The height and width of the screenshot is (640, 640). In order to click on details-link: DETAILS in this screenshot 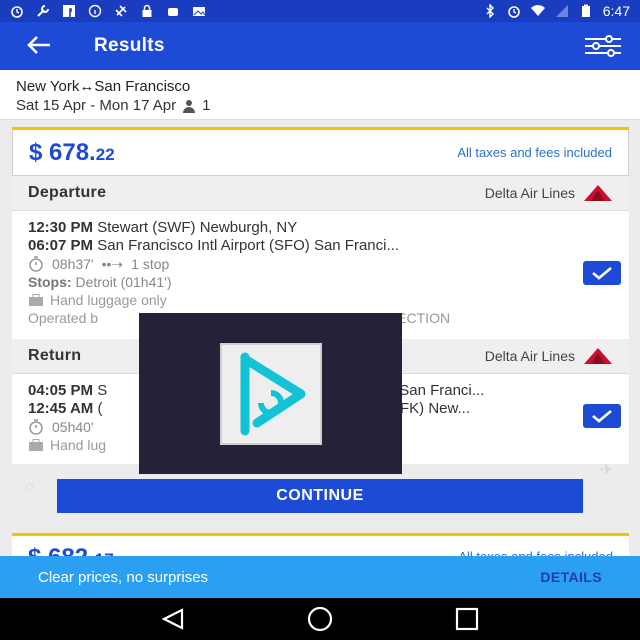, I will do `click(571, 577)`.